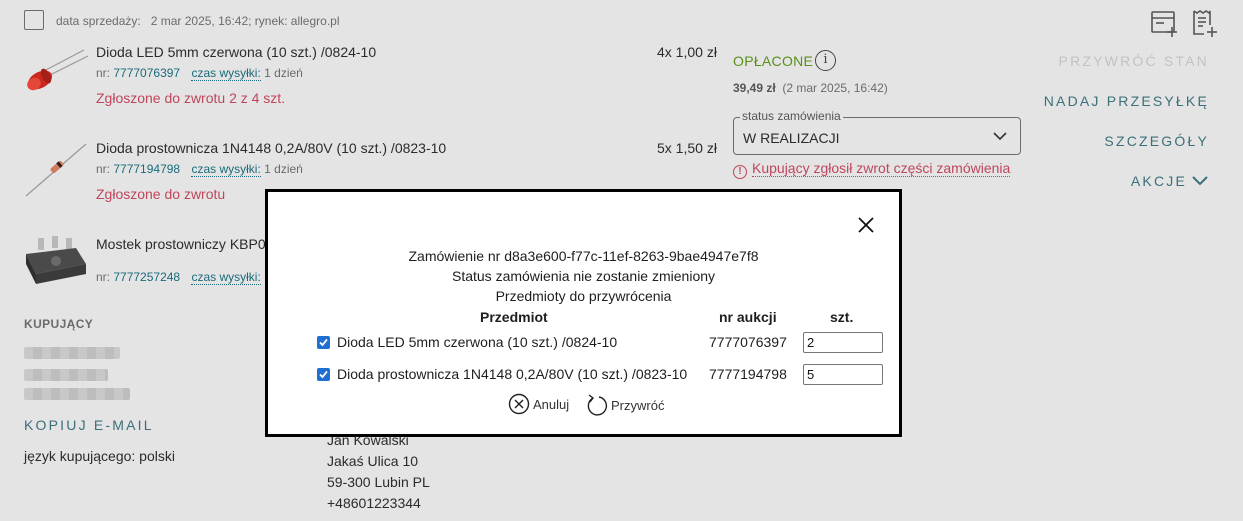  Describe the element at coordinates (791, 138) in the screenshot. I see `order-status-value: W REALIZACJI` at that location.